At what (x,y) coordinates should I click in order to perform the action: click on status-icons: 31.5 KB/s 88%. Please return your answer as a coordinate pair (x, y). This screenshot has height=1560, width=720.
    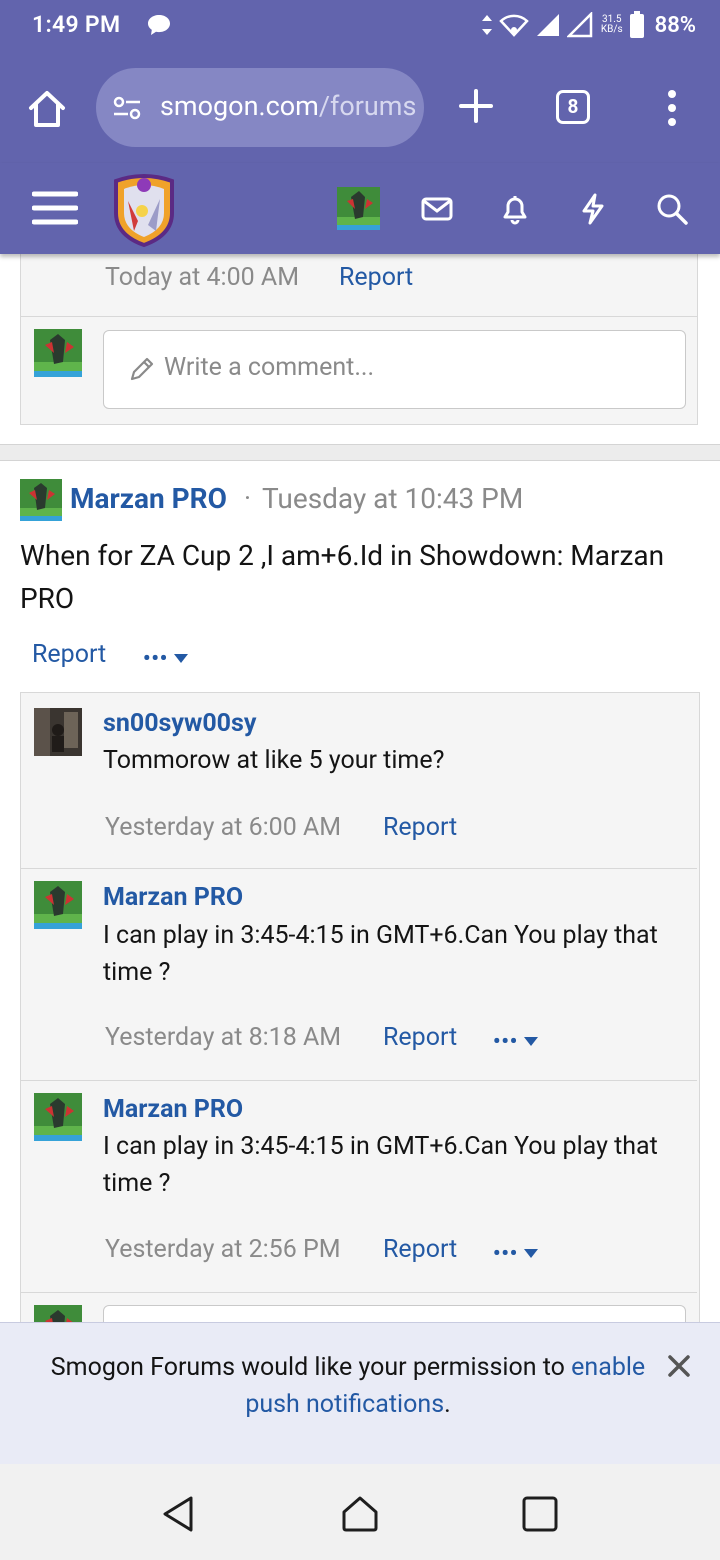
    Looking at the image, I should click on (588, 25).